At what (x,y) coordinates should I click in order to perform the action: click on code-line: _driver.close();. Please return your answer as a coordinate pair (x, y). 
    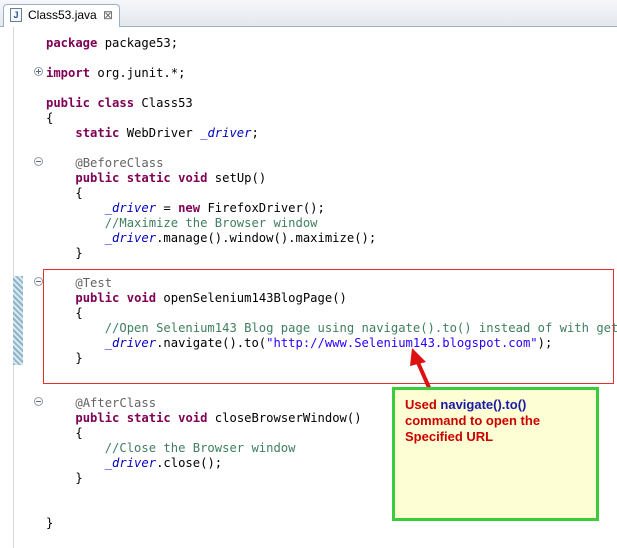
    Looking at the image, I should click on (134, 463).